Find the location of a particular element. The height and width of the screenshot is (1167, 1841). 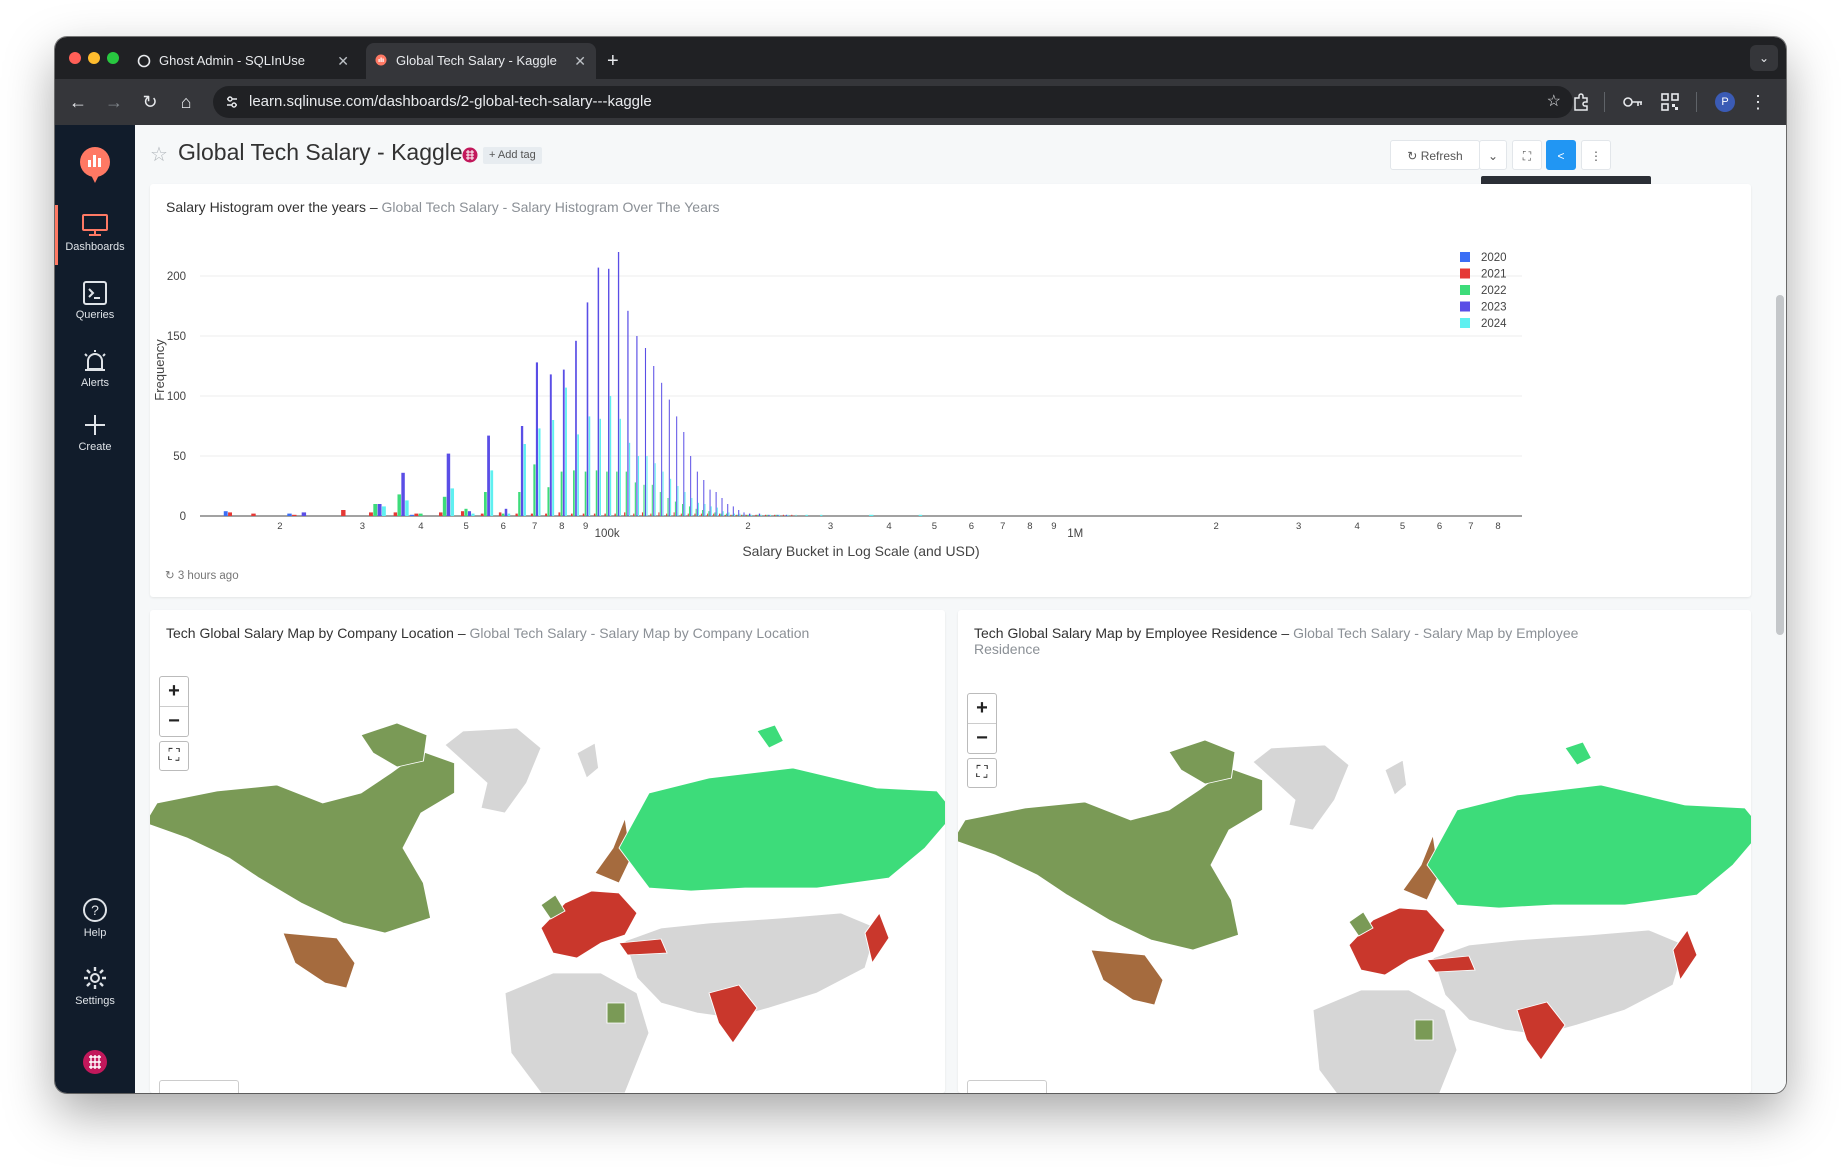

sidebar-item-help: ? Help is located at coordinates (95, 918).